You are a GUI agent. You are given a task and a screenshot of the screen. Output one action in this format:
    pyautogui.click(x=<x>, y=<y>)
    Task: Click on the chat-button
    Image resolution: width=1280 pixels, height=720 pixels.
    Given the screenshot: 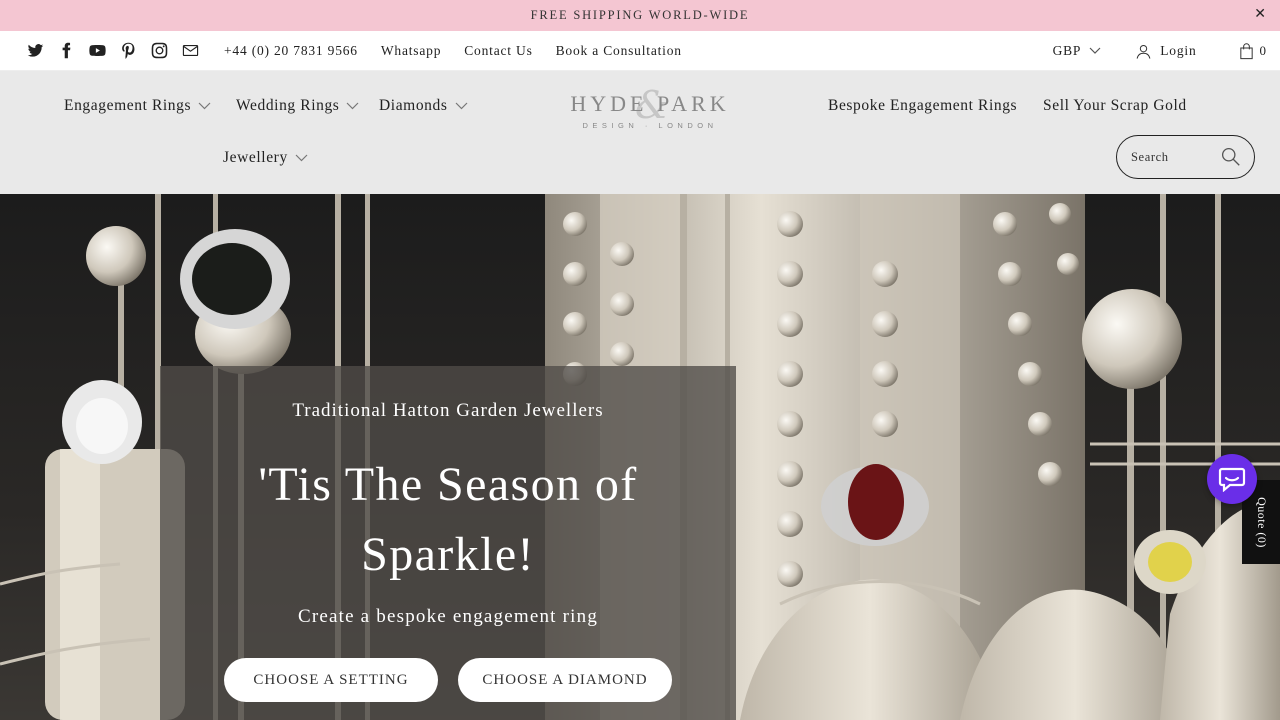 What is the action you would take?
    pyautogui.click(x=1232, y=479)
    